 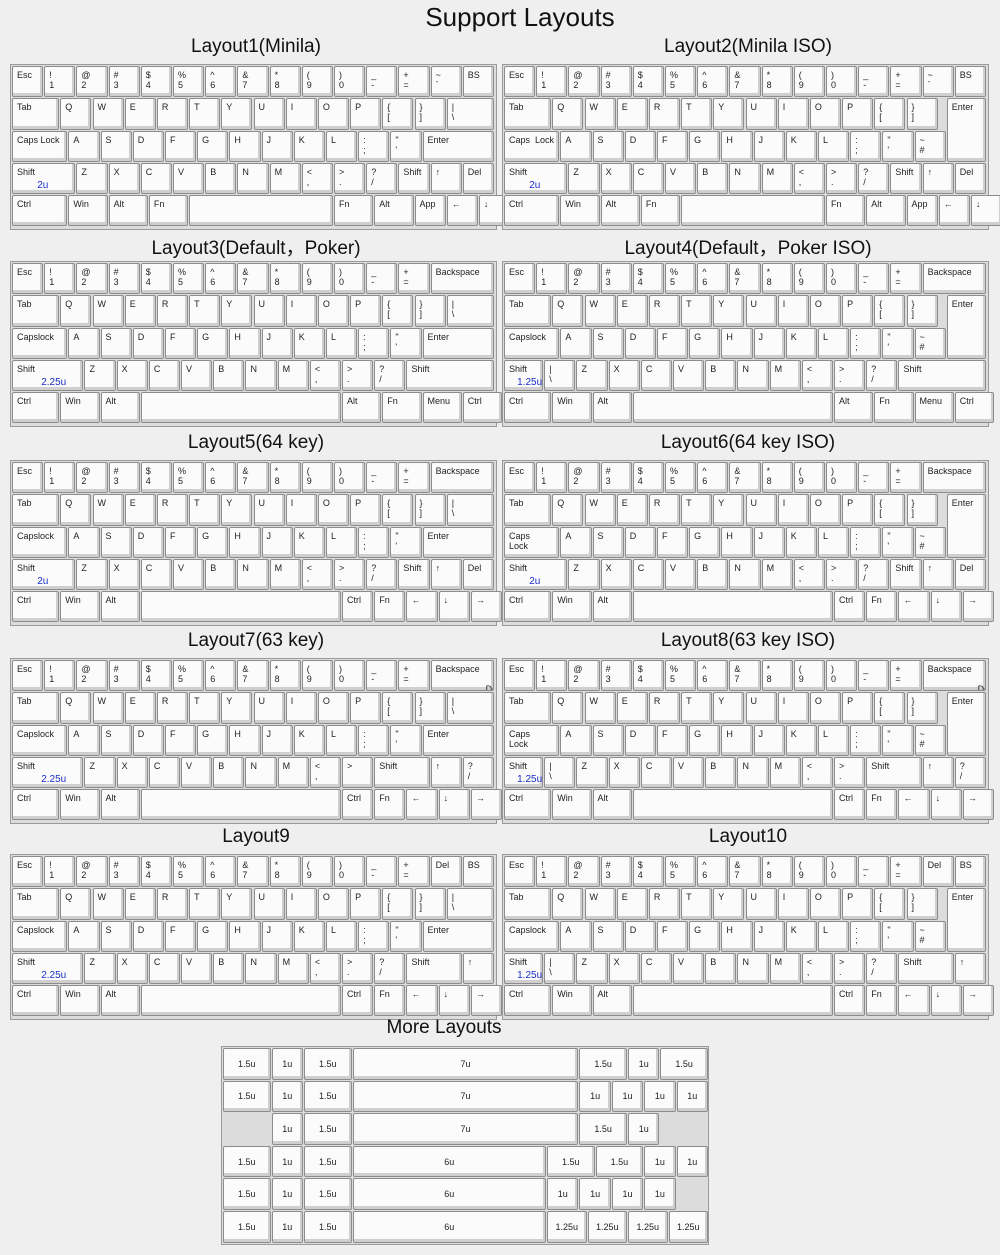 What do you see at coordinates (84, 343) in the screenshot?
I see `key: A` at bounding box center [84, 343].